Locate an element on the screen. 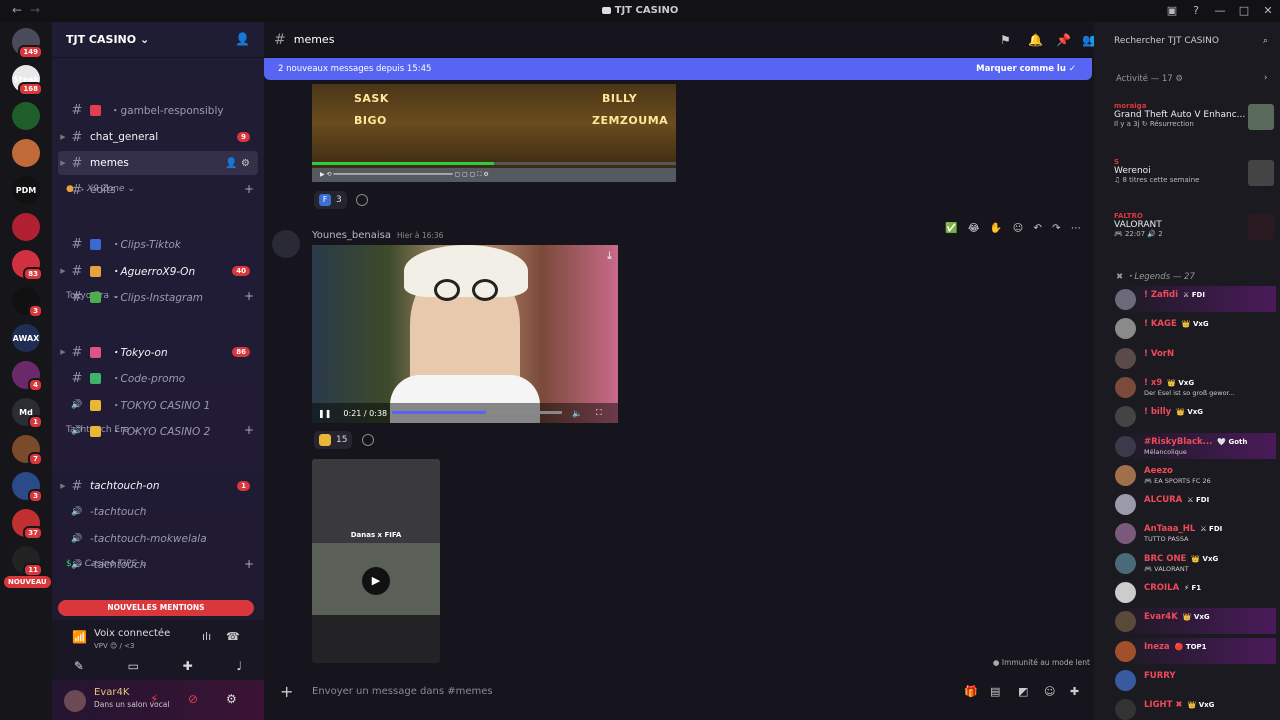 Image resolution: width=1280 pixels, height=720 pixels. channel-item: # ・Code-promo is located at coordinates (158, 378).